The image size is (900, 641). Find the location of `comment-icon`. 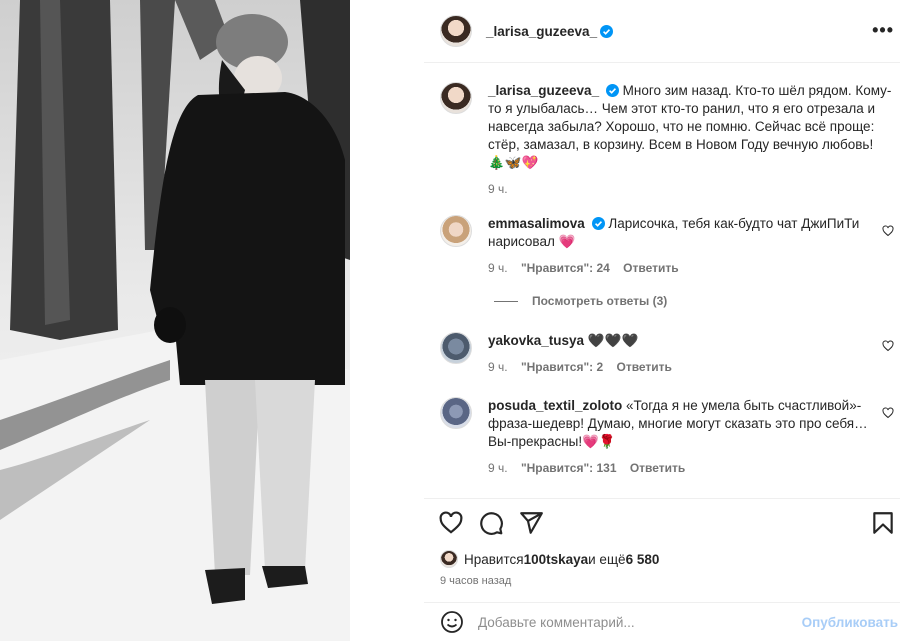

comment-icon is located at coordinates (491, 523).